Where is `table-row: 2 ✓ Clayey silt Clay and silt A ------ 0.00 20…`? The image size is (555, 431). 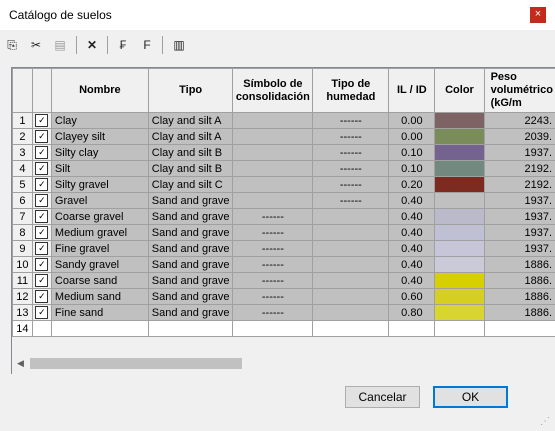 table-row: 2 ✓ Clayey silt Clay and silt A ------ 0.00 20… is located at coordinates (283, 136).